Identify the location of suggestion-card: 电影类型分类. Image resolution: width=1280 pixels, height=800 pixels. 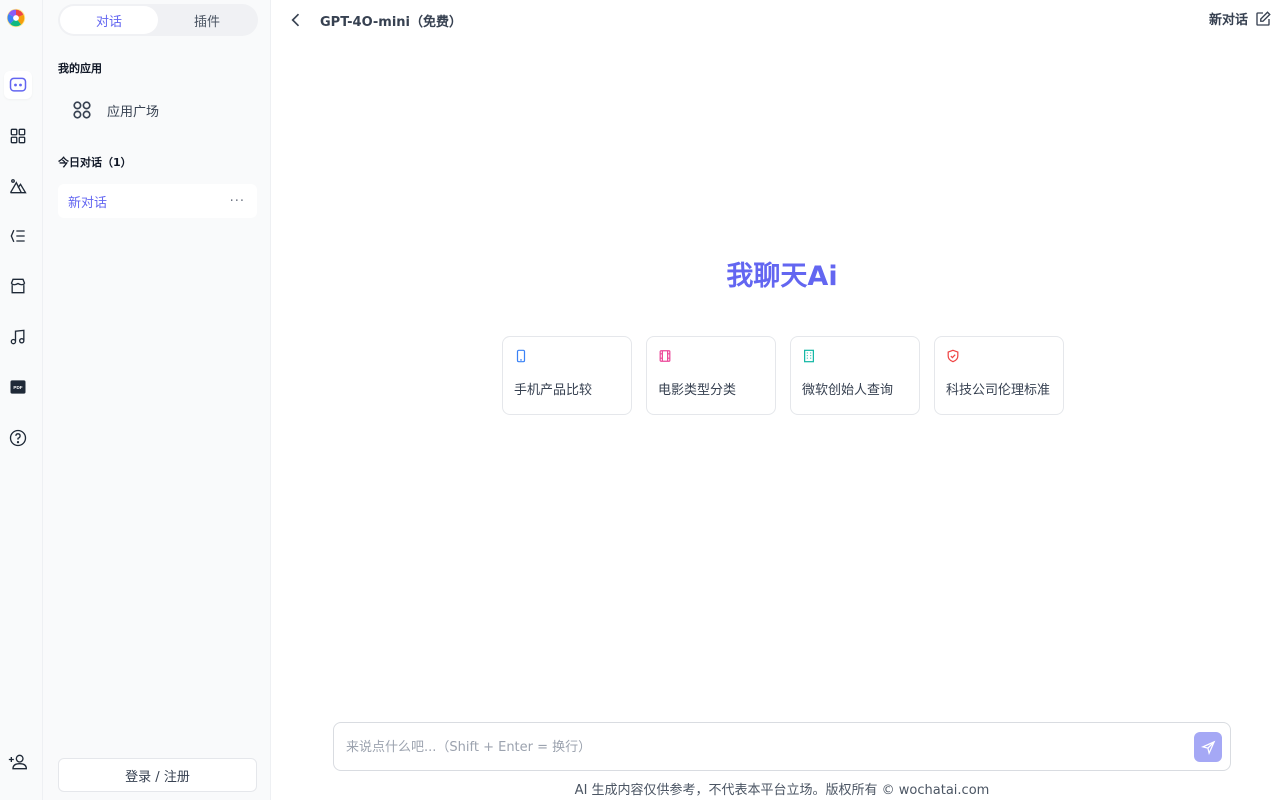
(711, 375).